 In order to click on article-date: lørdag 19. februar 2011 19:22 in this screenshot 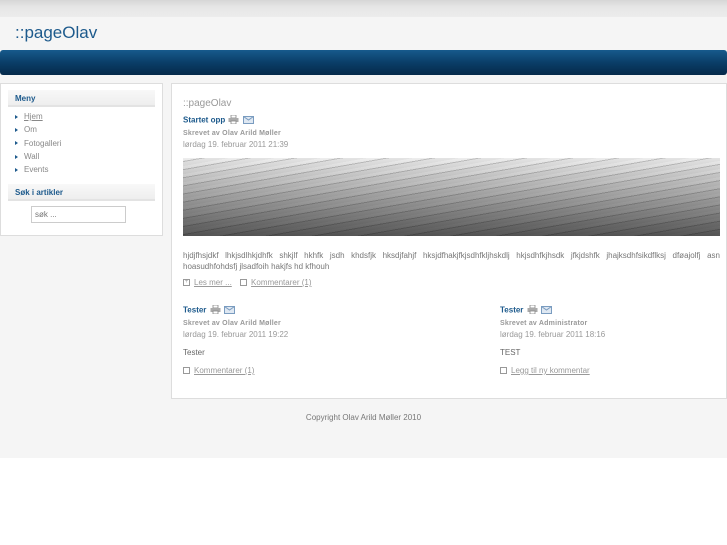, I will do `click(236, 334)`.